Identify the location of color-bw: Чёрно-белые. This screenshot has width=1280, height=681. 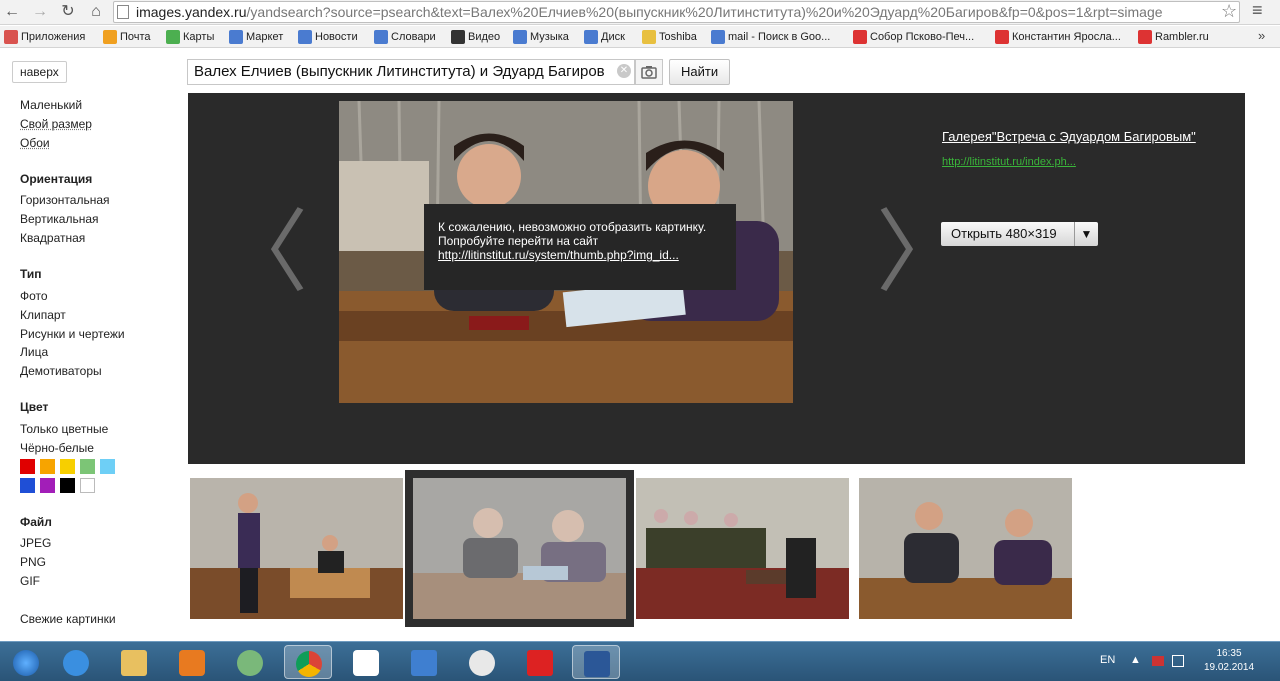
(57, 448).